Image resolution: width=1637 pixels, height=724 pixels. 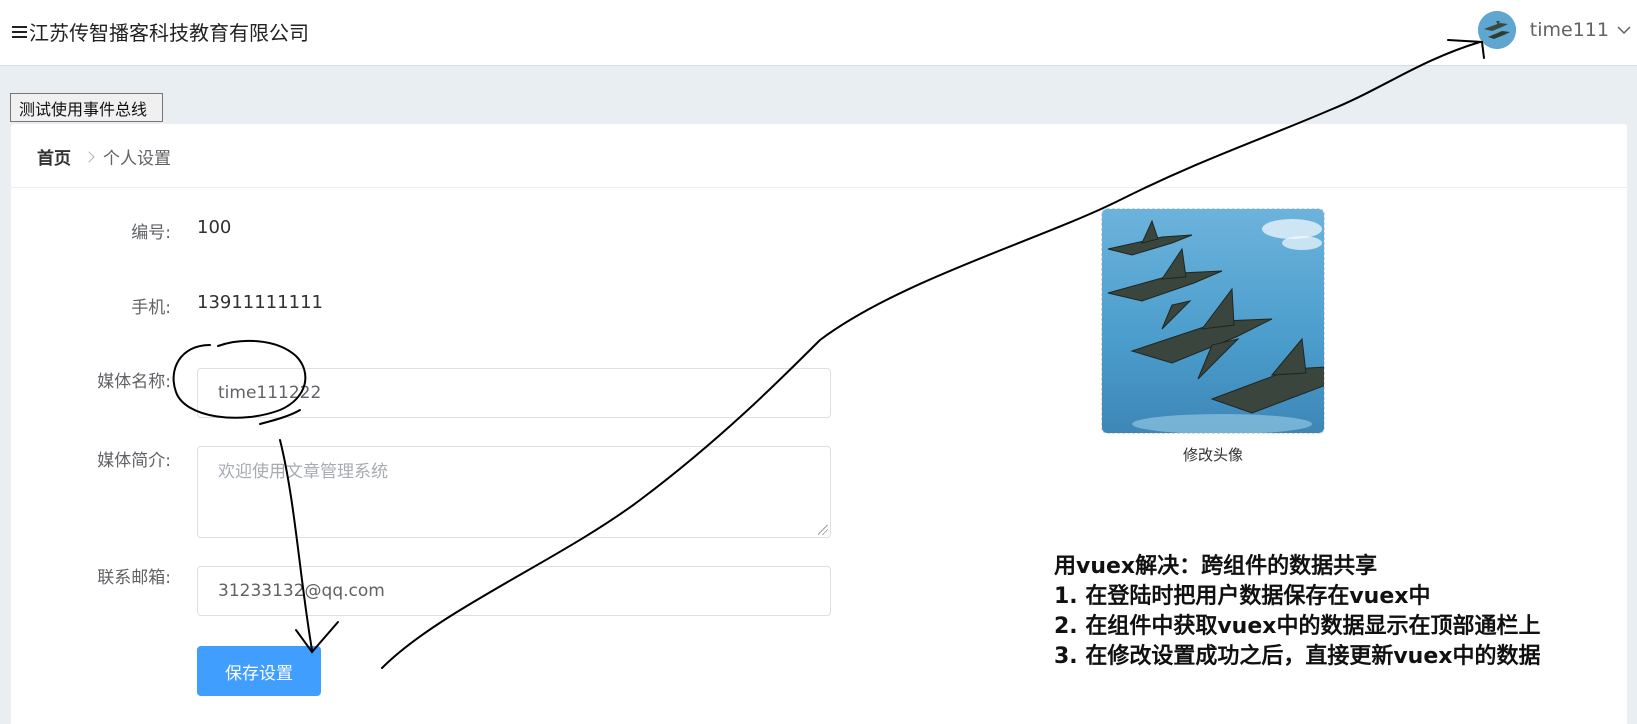 I want to click on chevron-down-icon, so click(x=1624, y=30).